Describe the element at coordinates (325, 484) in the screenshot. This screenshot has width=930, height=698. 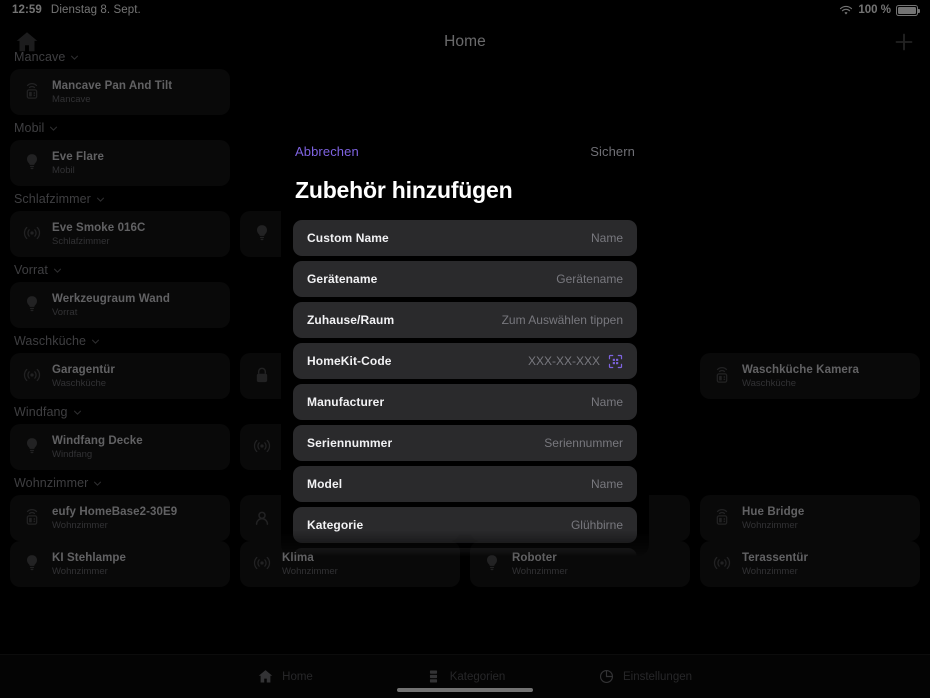
I see `field-label: Model` at that location.